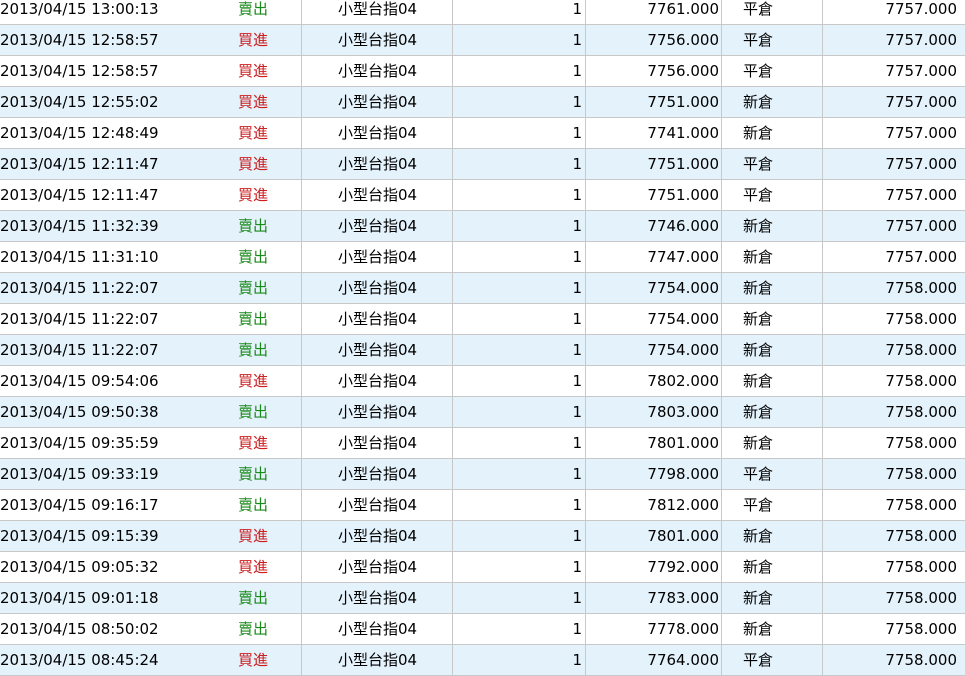  Describe the element at coordinates (79, 629) in the screenshot. I see `trade-time-cell: 2013/04/15 08:50:02` at that location.